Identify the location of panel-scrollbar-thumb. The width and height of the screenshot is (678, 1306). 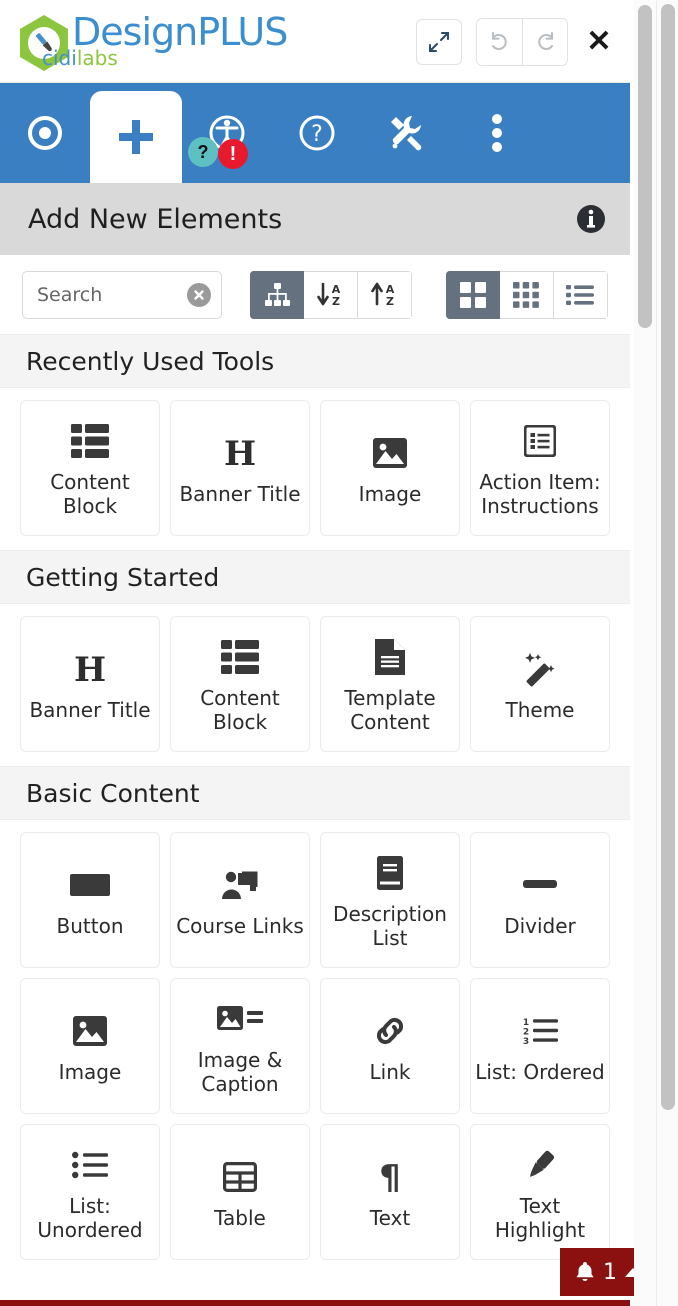
(645, 166).